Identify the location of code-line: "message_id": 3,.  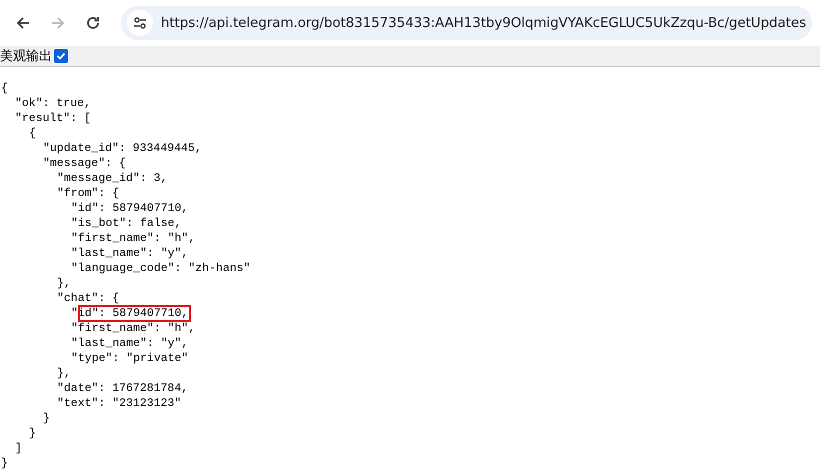
(112, 178).